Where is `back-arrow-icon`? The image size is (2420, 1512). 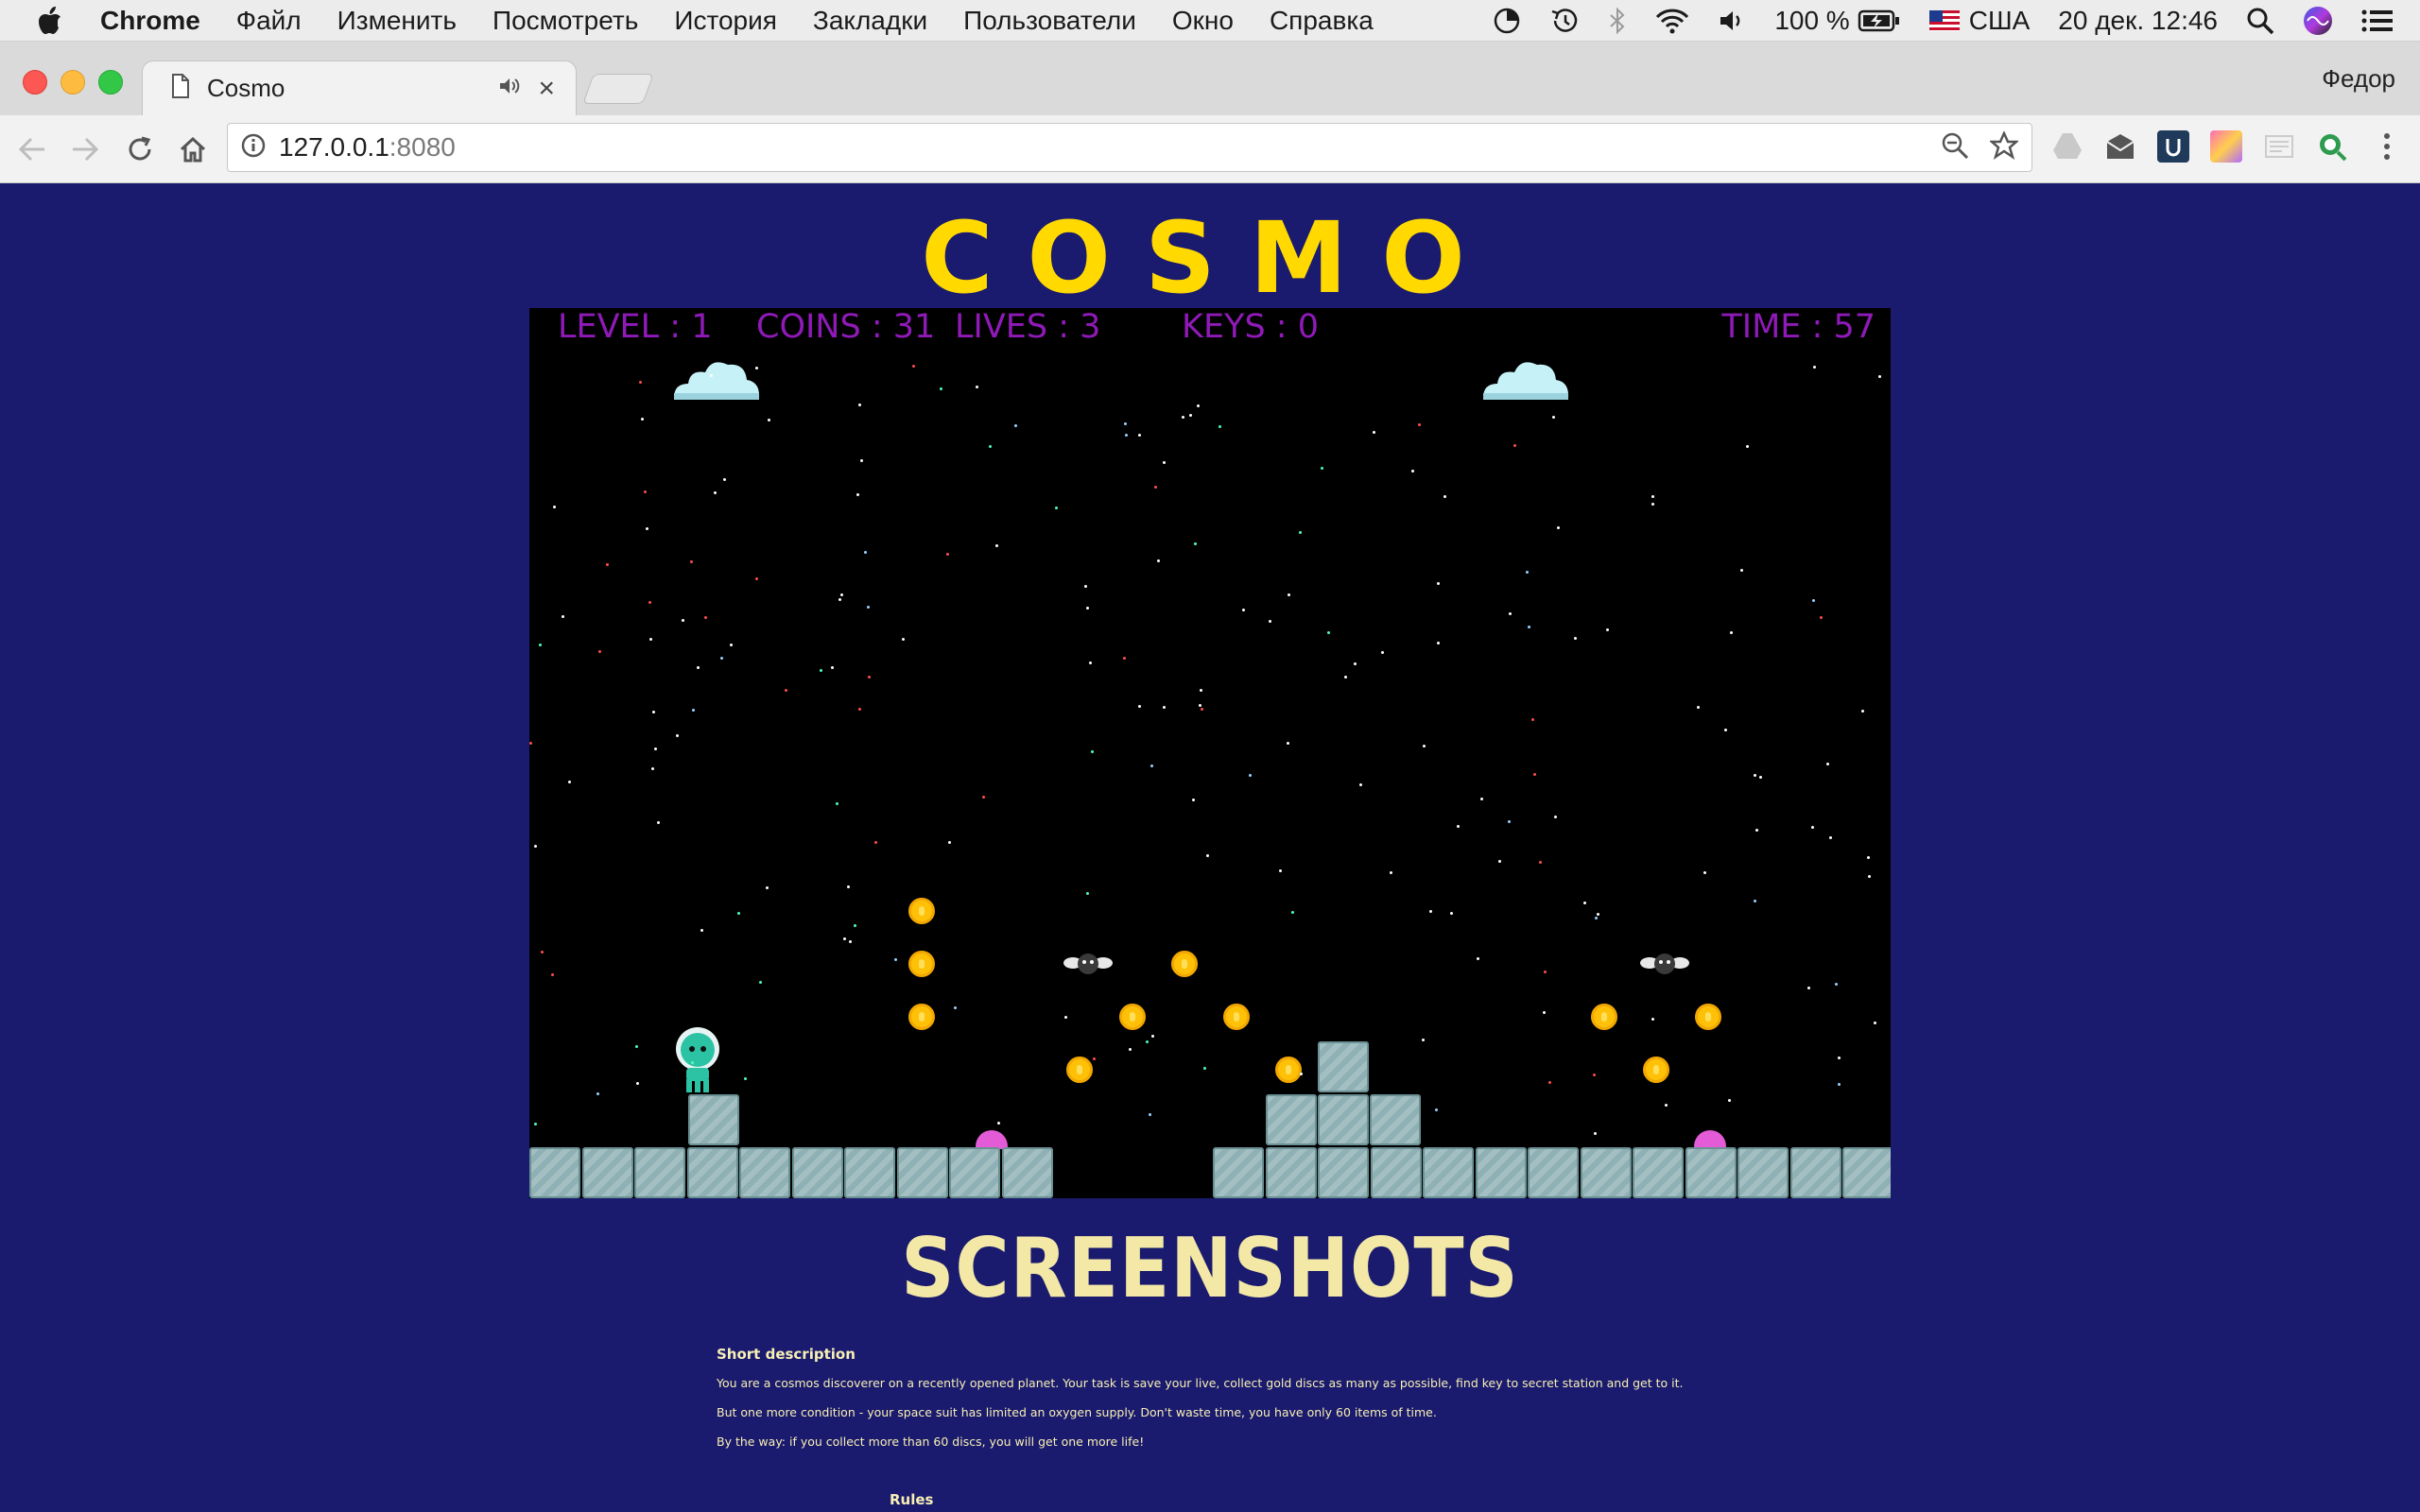 back-arrow-icon is located at coordinates (32, 149).